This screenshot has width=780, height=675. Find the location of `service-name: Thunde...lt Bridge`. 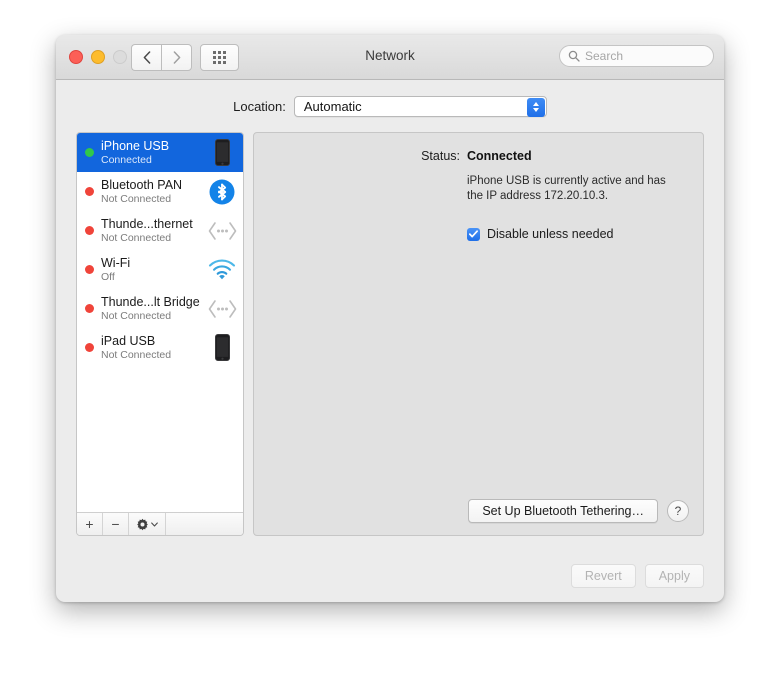

service-name: Thunde...lt Bridge is located at coordinates (150, 301).